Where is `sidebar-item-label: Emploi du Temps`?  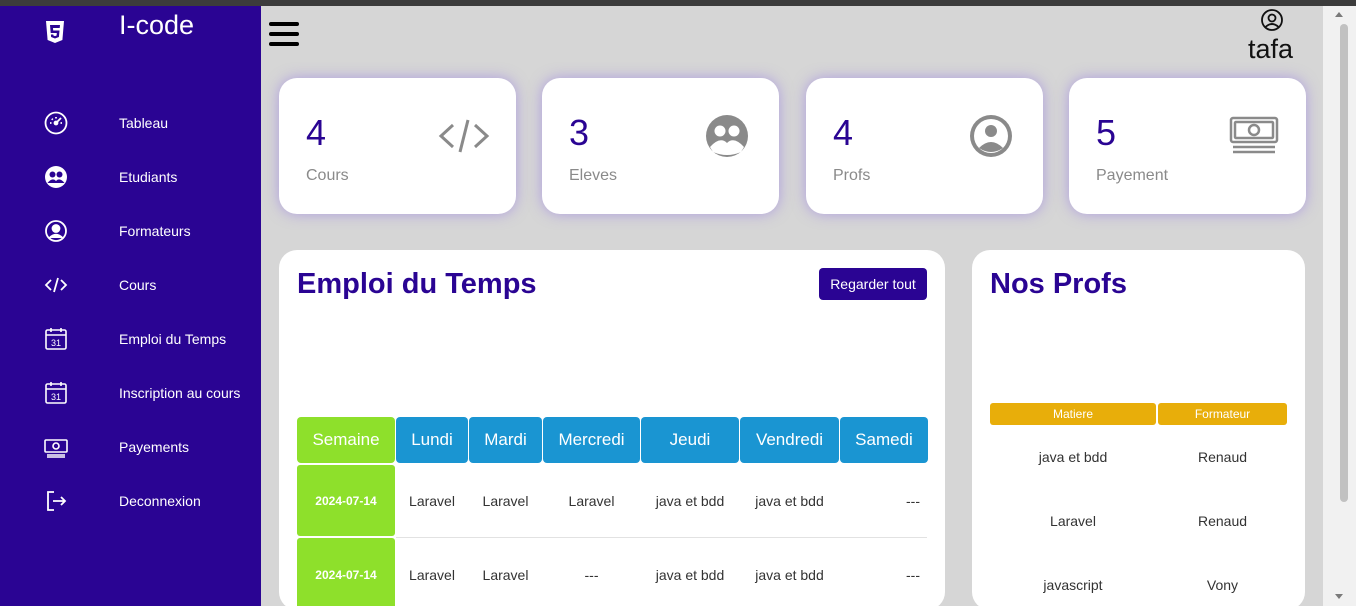 sidebar-item-label: Emploi du Temps is located at coordinates (173, 339).